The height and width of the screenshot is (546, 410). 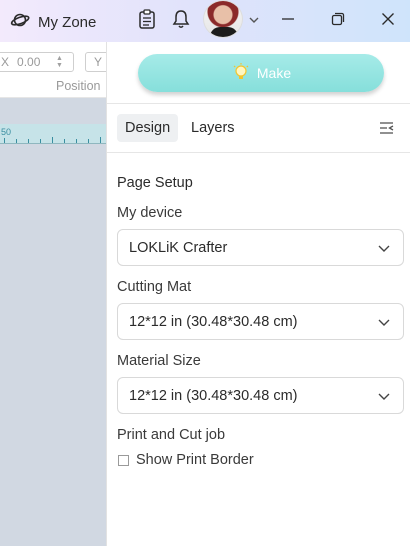 I want to click on restore-icon, so click(x=338, y=19).